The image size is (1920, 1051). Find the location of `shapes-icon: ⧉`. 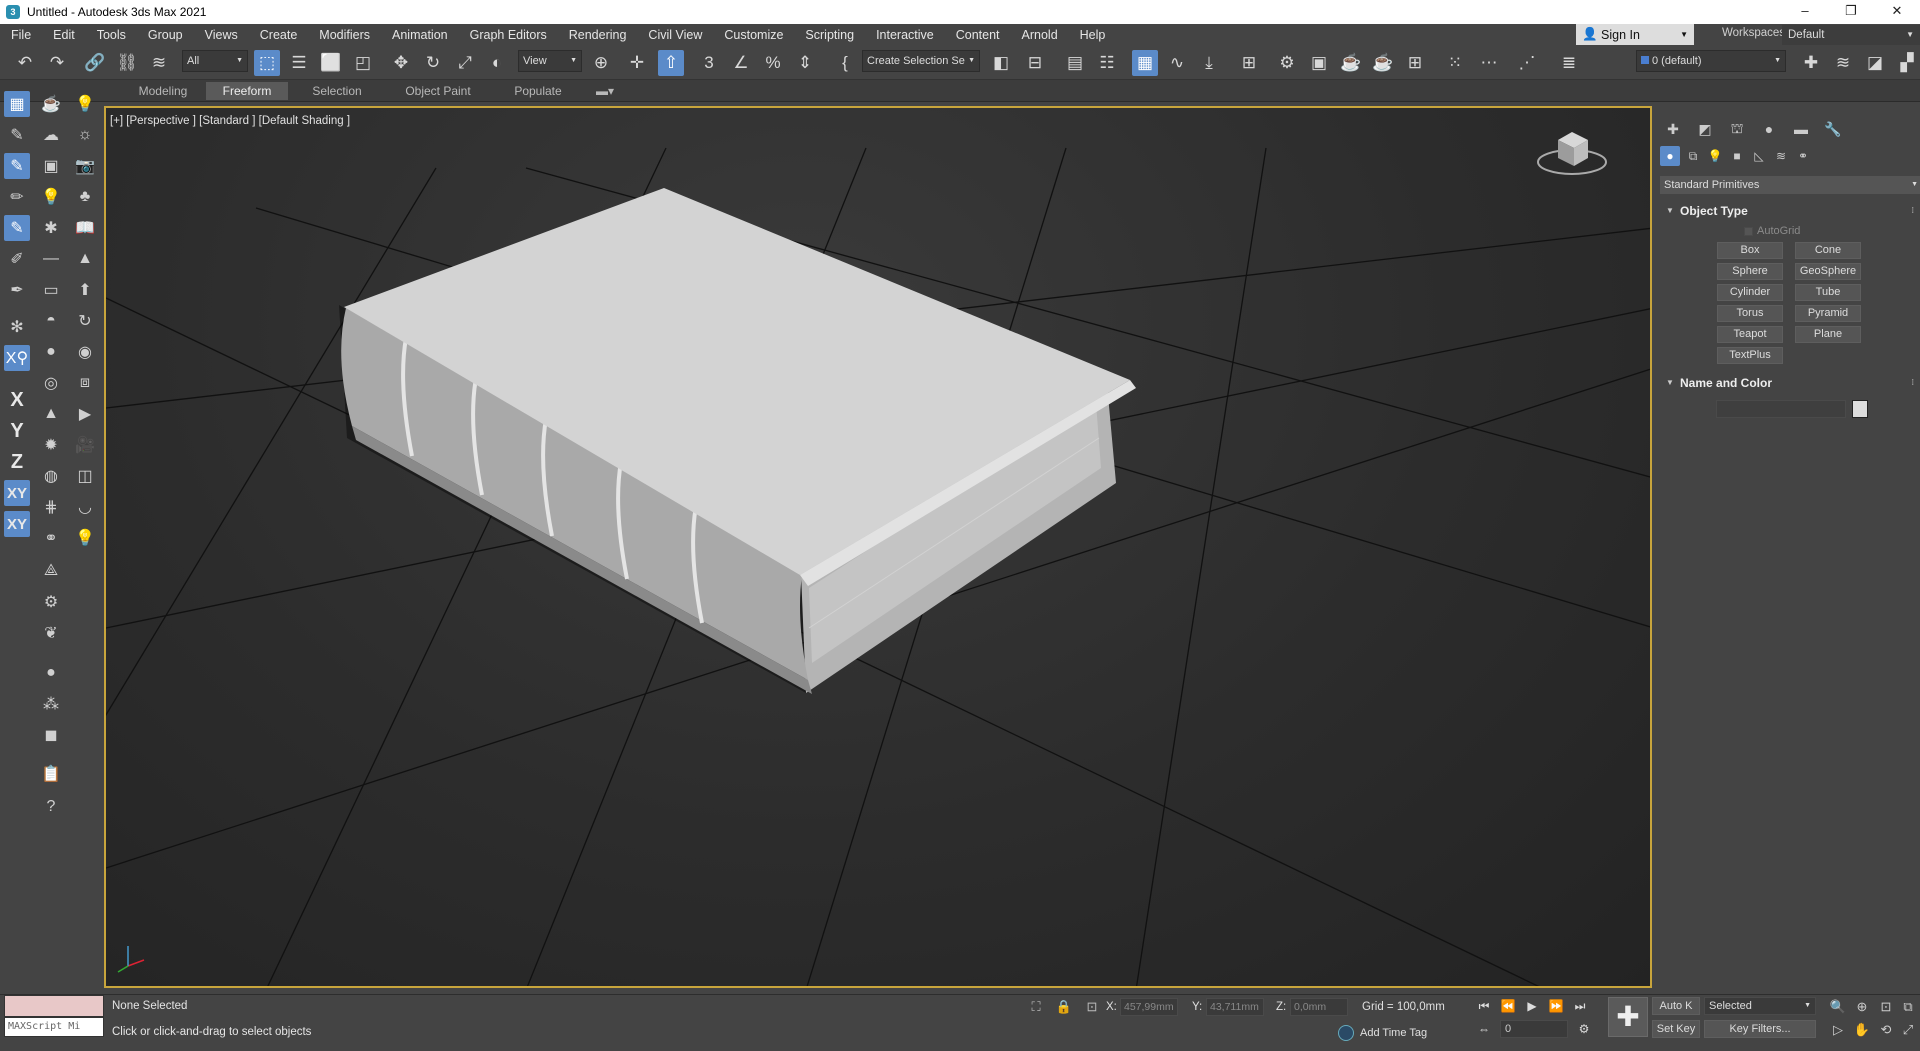

shapes-icon: ⧉ is located at coordinates (1693, 156).